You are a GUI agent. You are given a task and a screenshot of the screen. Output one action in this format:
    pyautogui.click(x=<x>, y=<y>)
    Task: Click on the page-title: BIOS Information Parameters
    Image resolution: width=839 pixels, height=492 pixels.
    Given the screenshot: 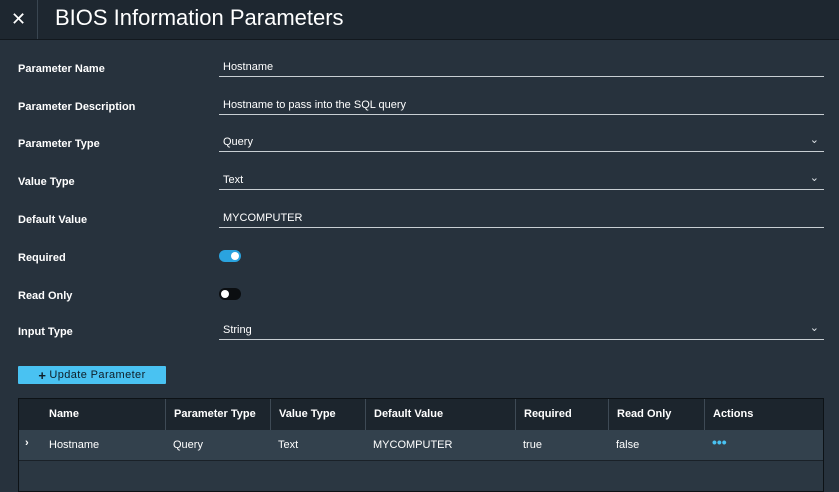 What is the action you would take?
    pyautogui.click(x=199, y=17)
    